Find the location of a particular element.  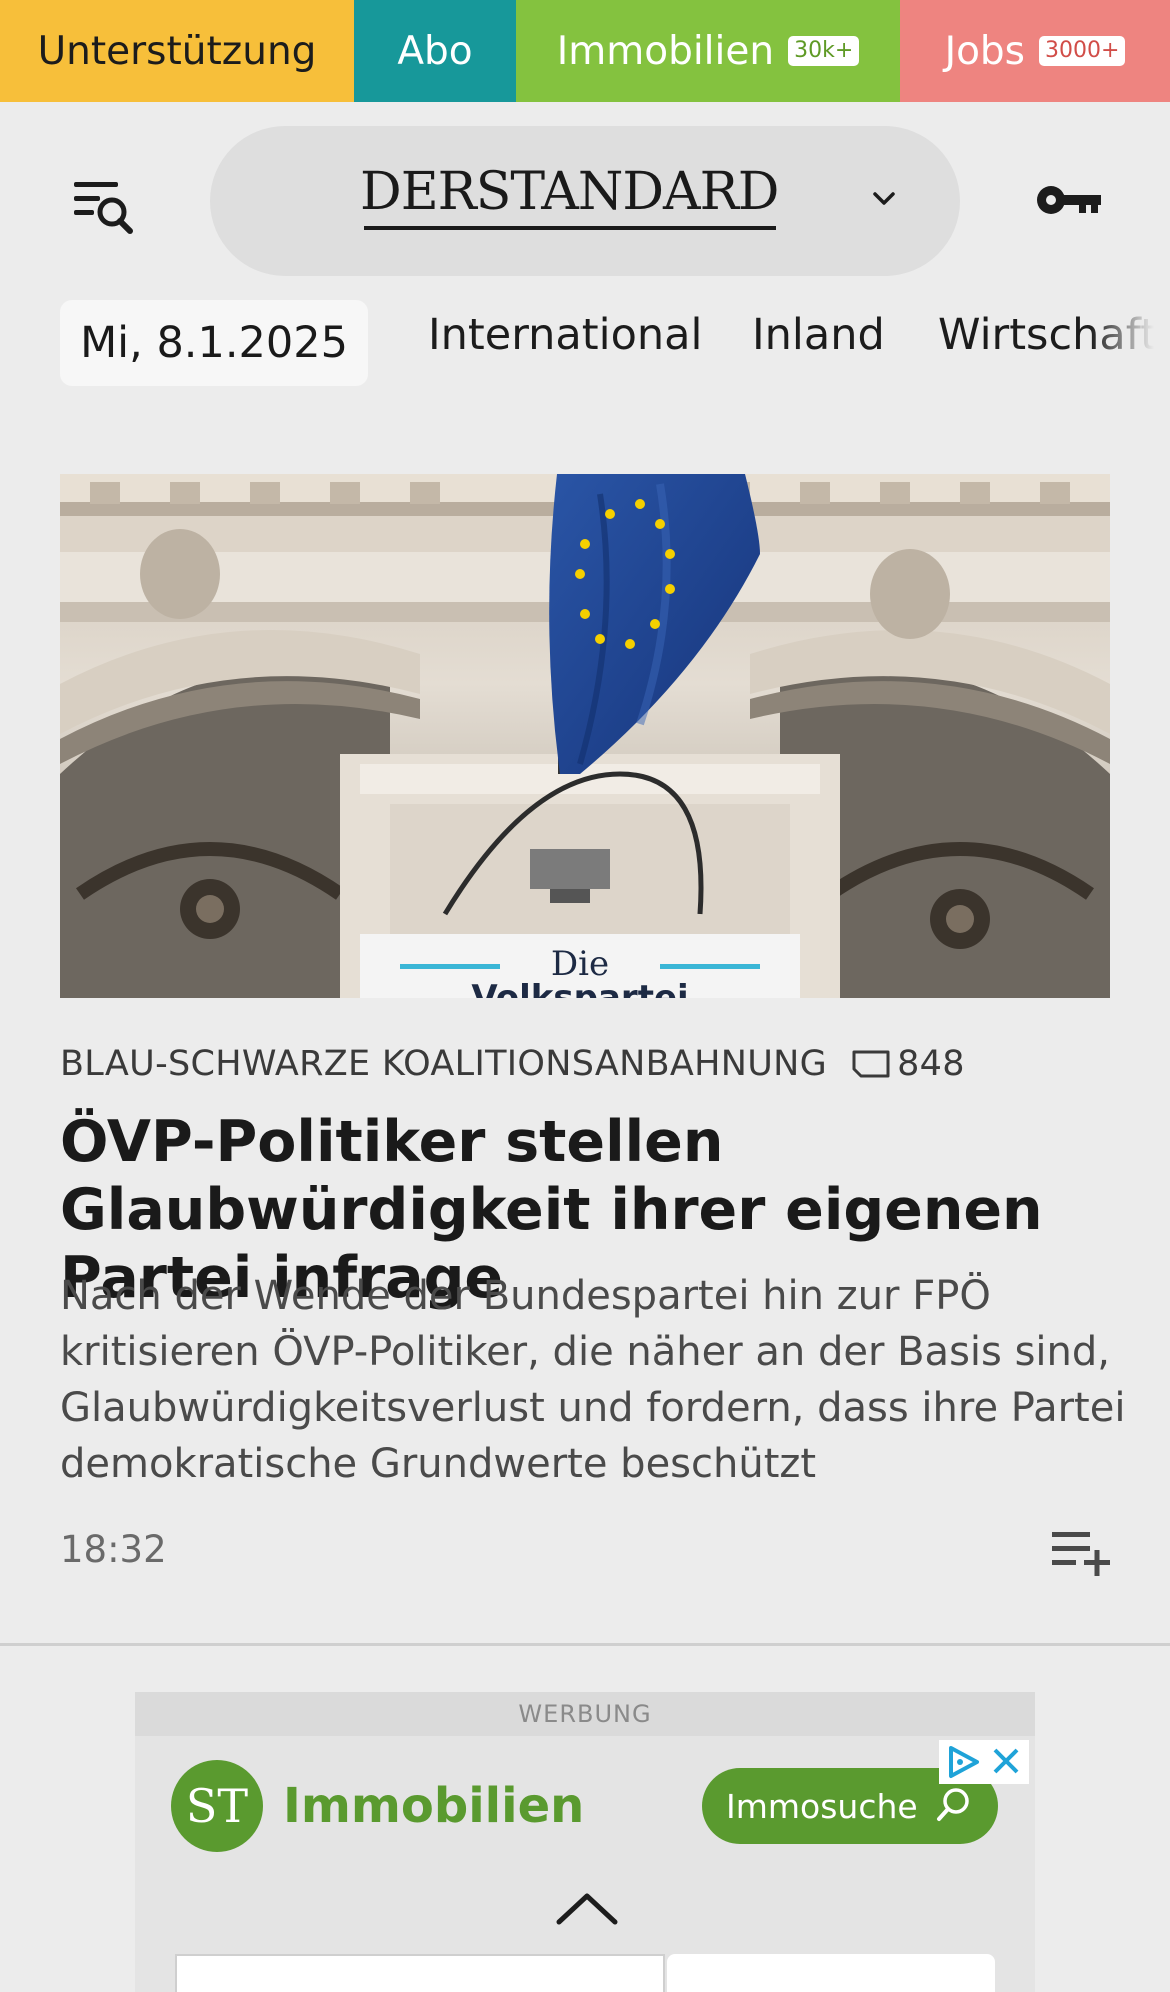

ad-content-panel-right is located at coordinates (831, 1973).